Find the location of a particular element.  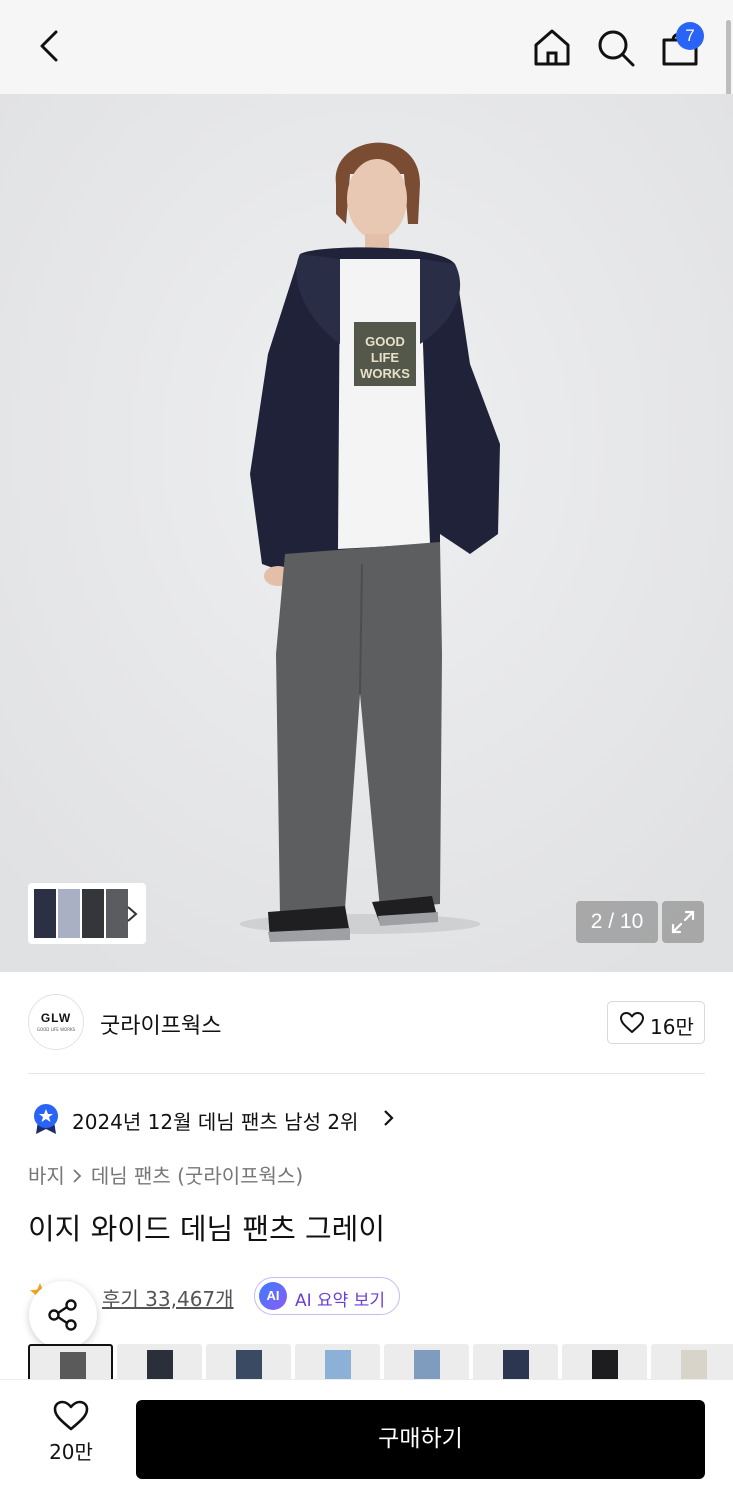

color-options-row is located at coordinates (380, 1362).